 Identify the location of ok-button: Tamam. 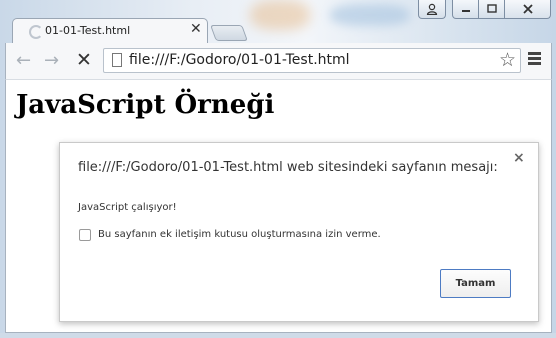
(475, 283).